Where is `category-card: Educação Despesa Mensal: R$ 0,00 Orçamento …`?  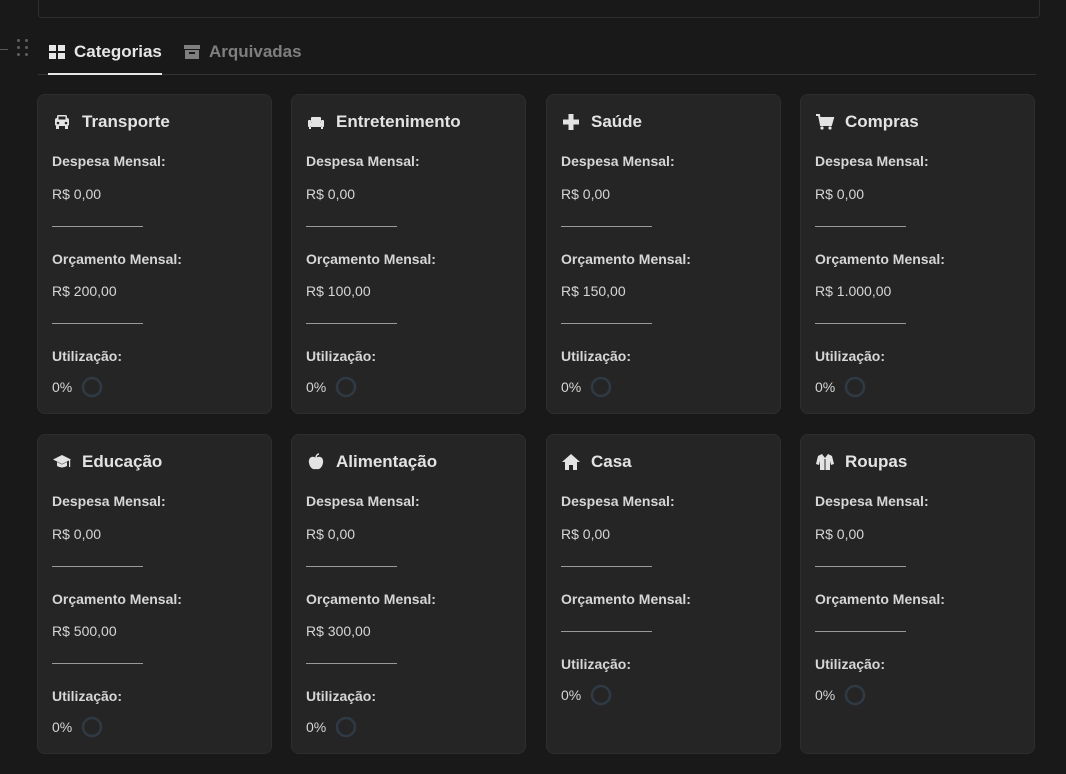 category-card: Educação Despesa Mensal: R$ 0,00 Orçamento … is located at coordinates (154, 594).